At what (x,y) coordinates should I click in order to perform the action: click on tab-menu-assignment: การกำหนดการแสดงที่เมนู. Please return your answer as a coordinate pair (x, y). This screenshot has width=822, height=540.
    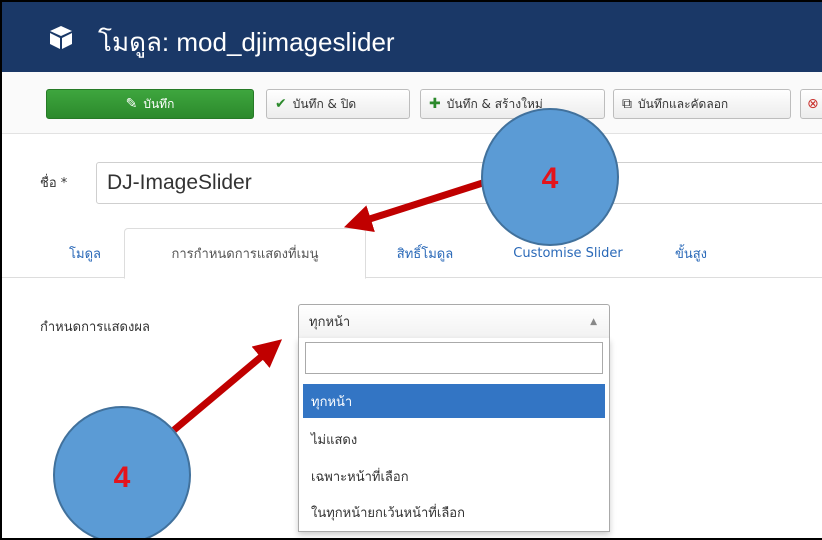
    Looking at the image, I should click on (245, 253).